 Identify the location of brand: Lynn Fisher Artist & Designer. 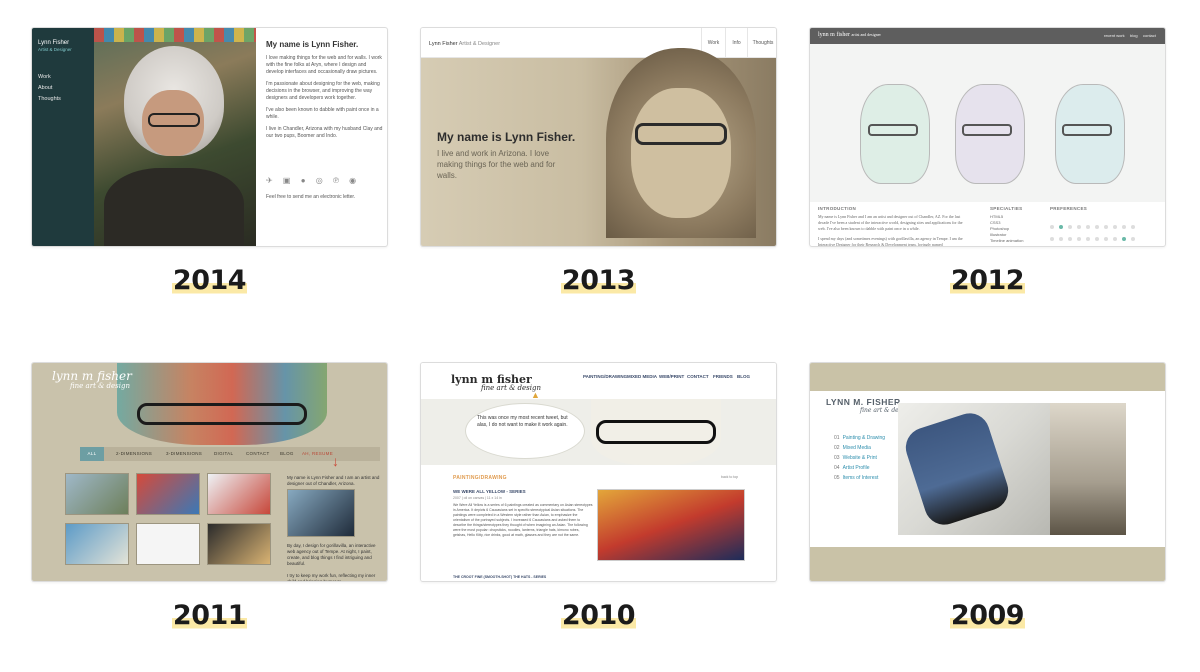
(464, 44).